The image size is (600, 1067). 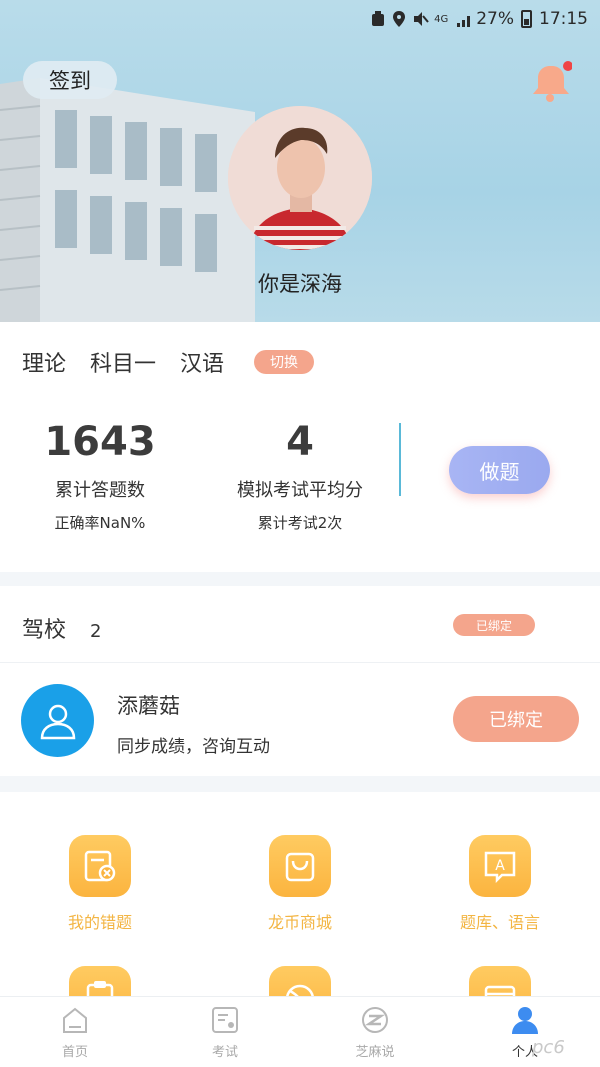 What do you see at coordinates (499, 922) in the screenshot?
I see `grid-label-question-bank: 题库、语言` at bounding box center [499, 922].